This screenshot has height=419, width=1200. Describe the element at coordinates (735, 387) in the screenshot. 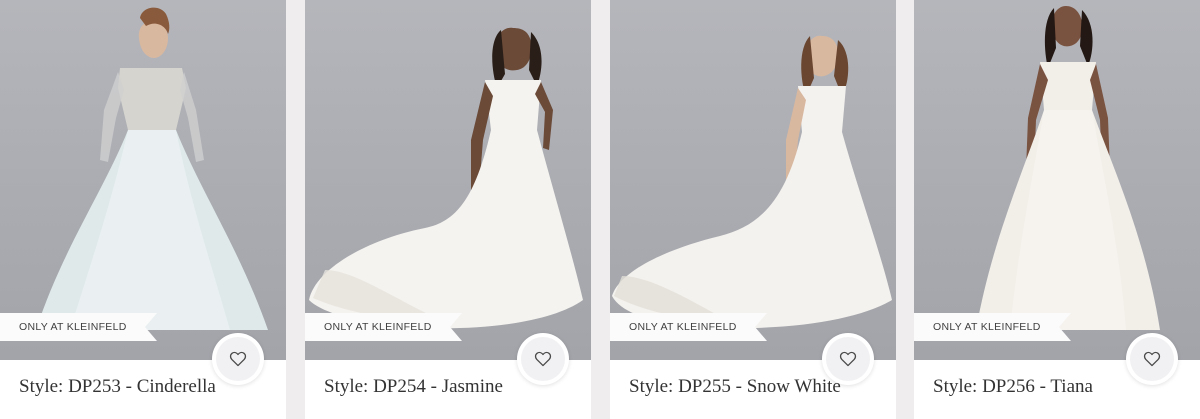

I see `product-title: Style: DP255 - Snow White` at that location.